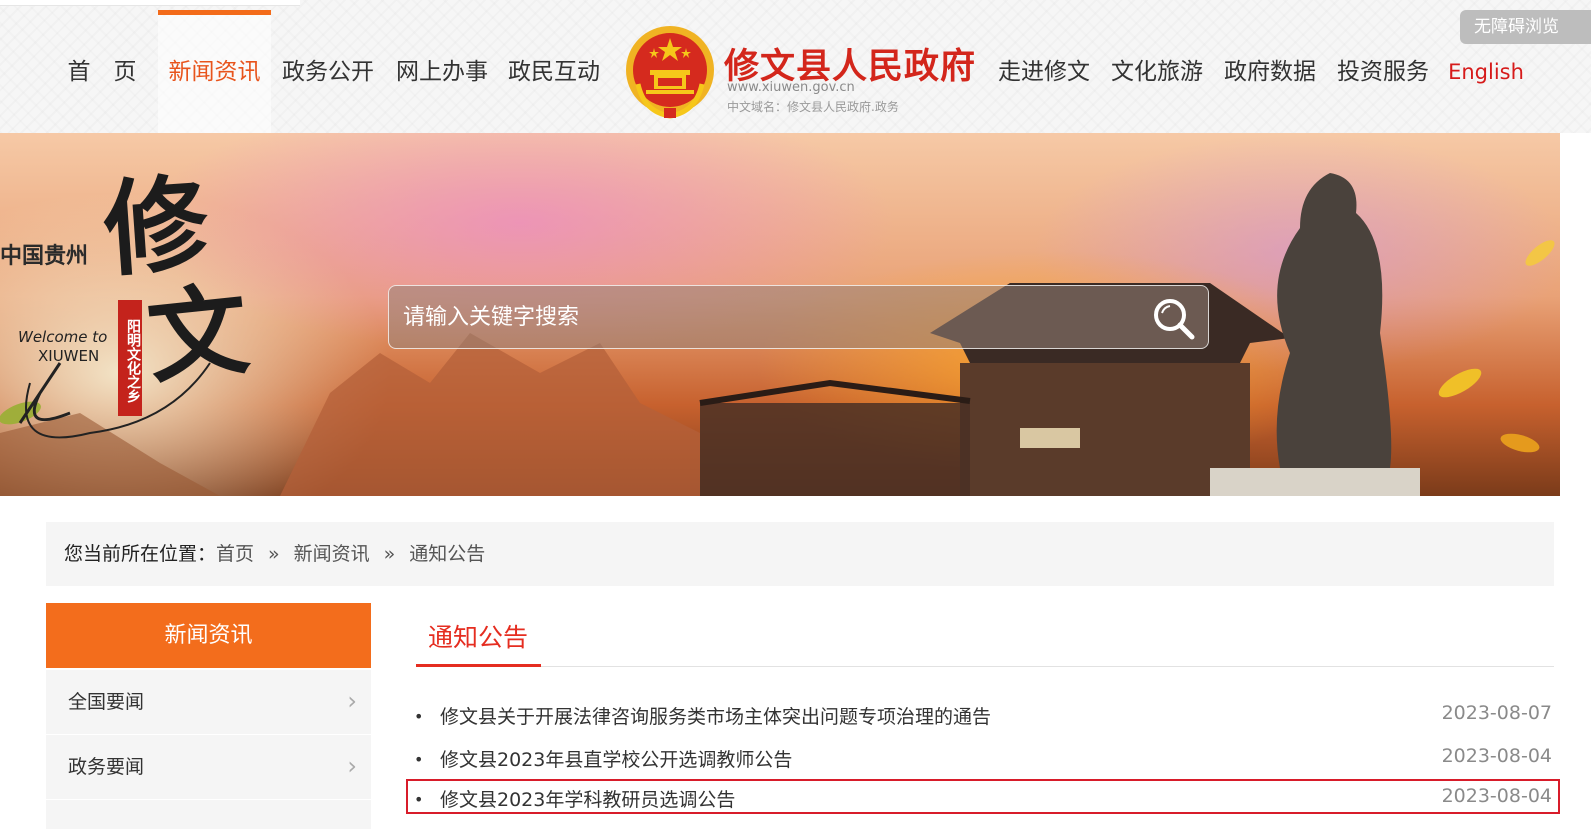 The image size is (1591, 829). Describe the element at coordinates (198, 334) in the screenshot. I see `banner-char-wen: 文` at that location.